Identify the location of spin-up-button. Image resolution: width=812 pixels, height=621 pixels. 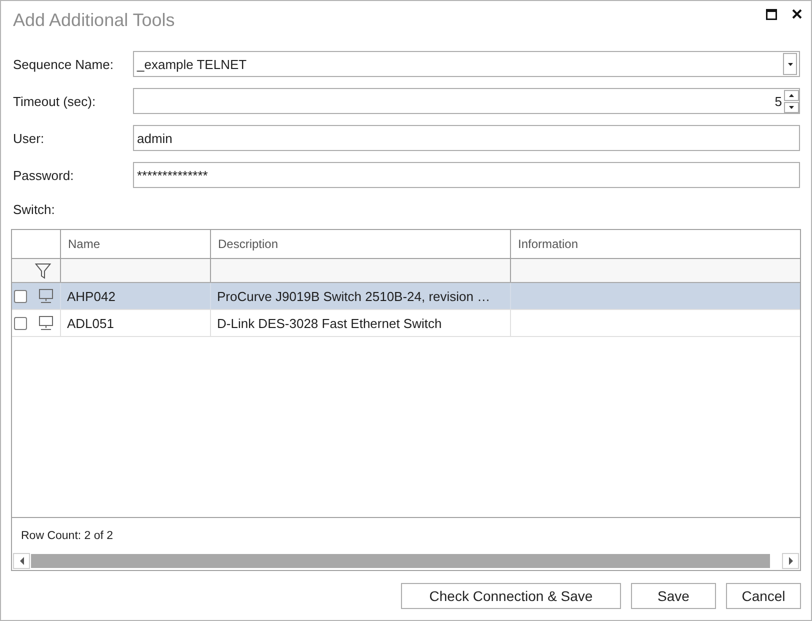
(791, 95).